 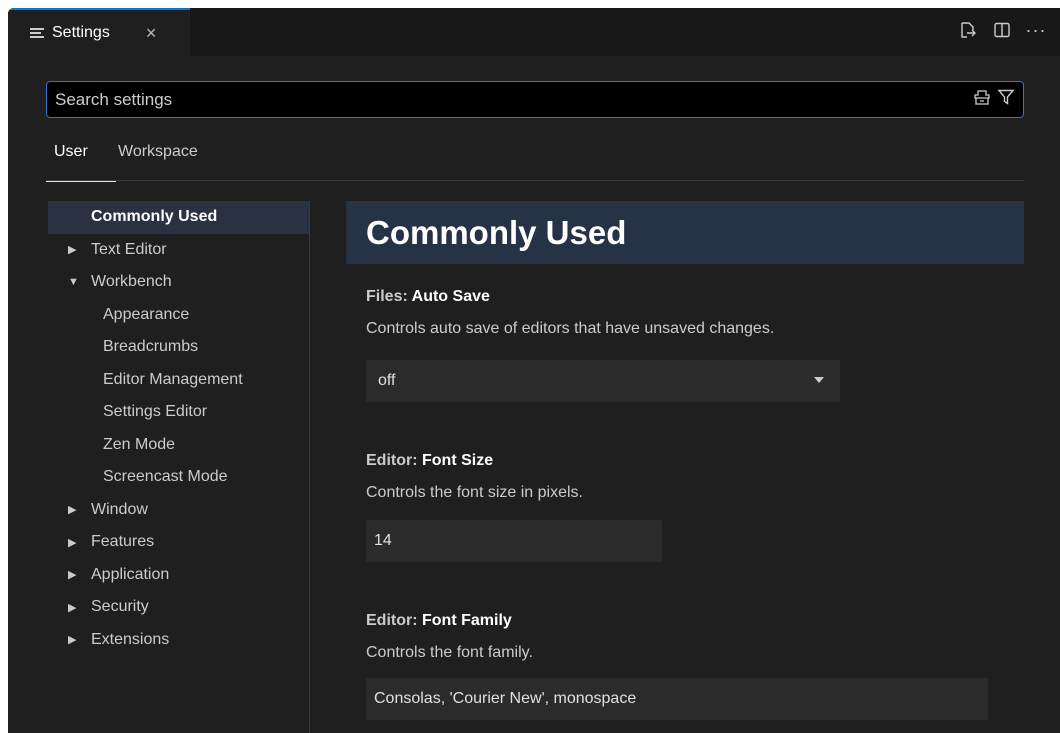 I want to click on toc-item: Appearance, so click(x=178, y=315).